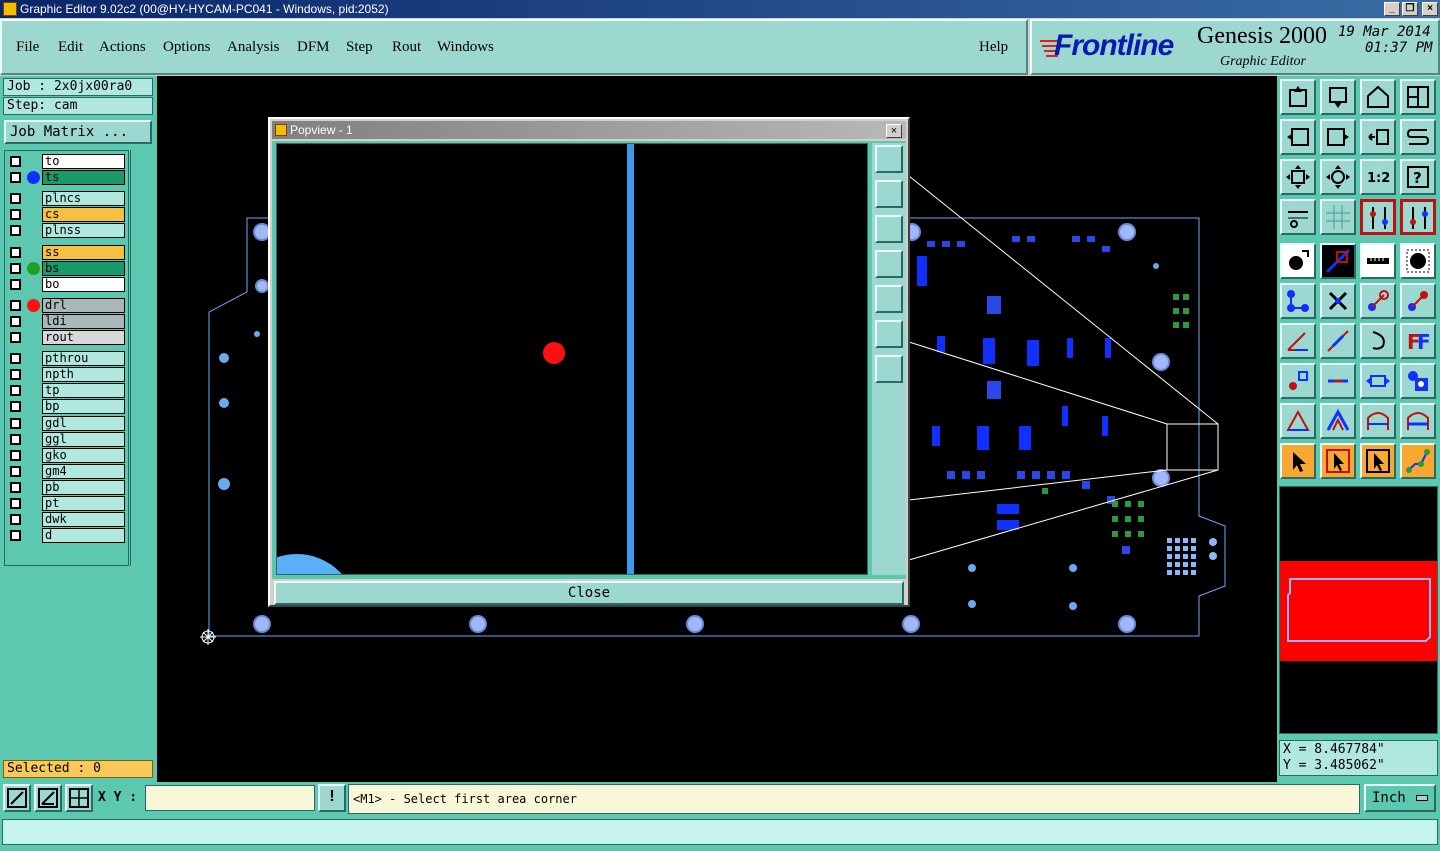 The image size is (1440, 851). I want to click on view-redraw-button, so click(1418, 137).